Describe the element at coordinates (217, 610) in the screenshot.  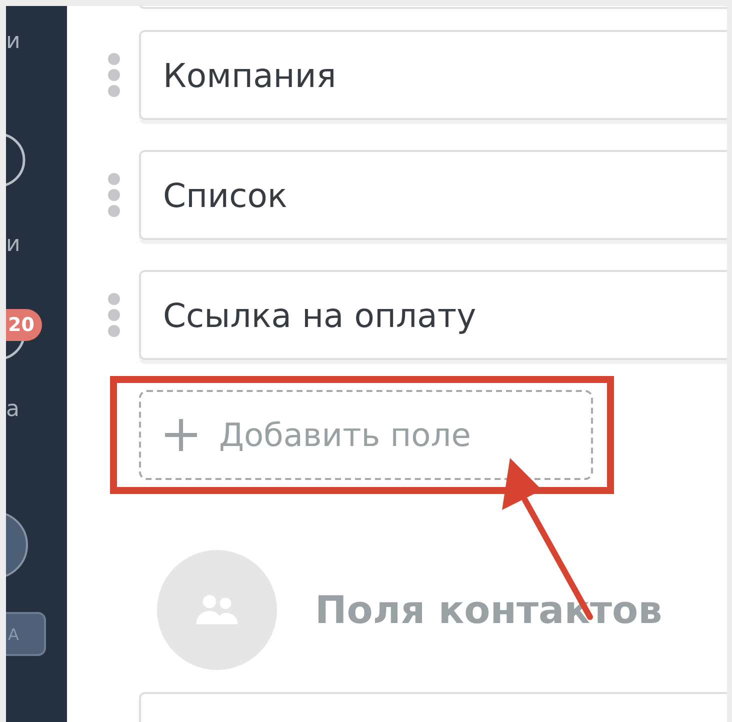
I see `people-icon` at that location.